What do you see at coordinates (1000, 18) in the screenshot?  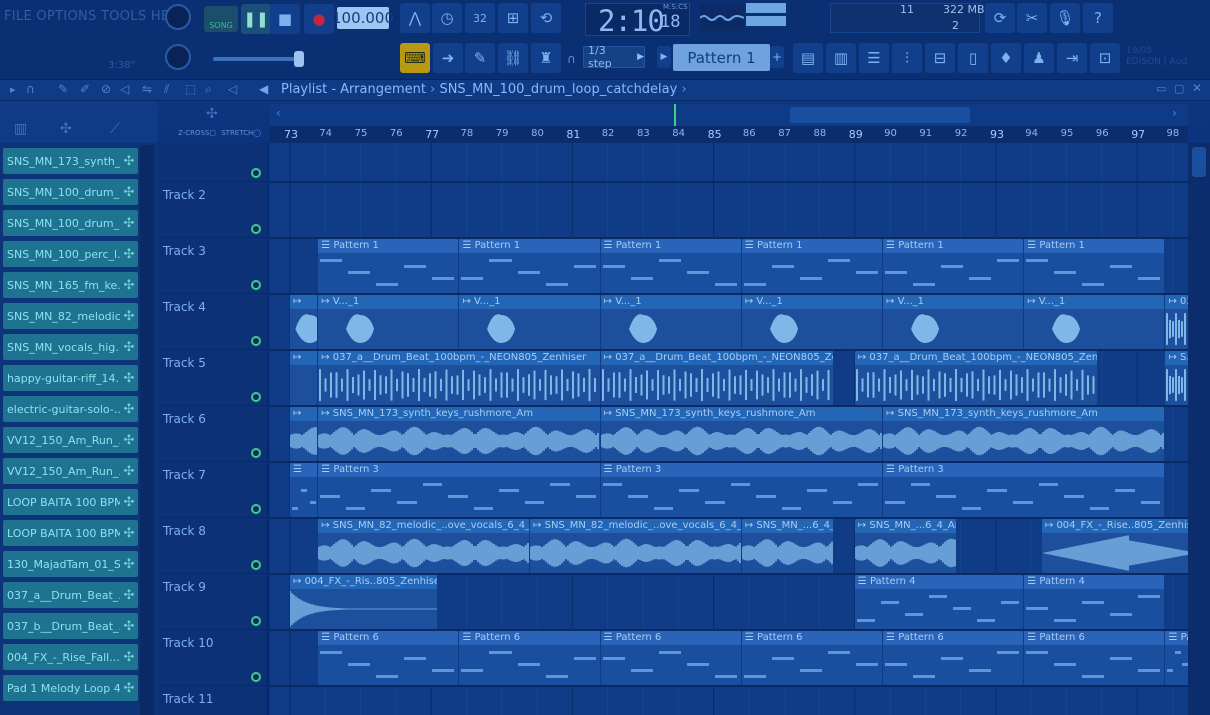 I see `undo-icon: ⟳` at bounding box center [1000, 18].